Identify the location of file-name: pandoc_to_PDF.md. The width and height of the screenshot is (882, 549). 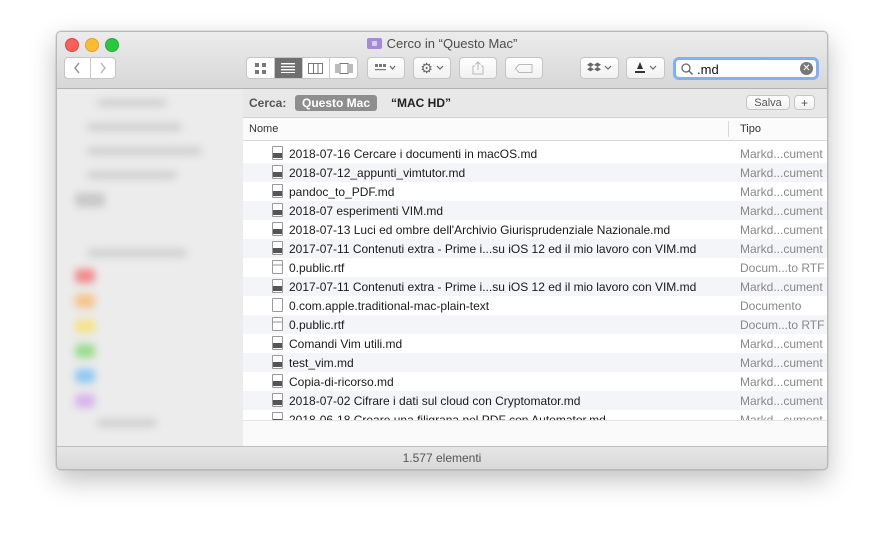
(342, 192).